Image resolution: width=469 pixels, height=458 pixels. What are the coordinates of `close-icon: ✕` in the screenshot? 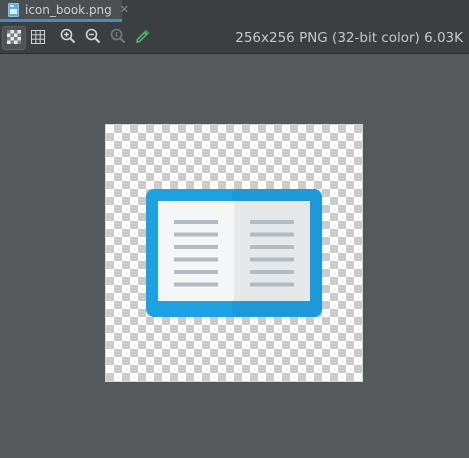 It's located at (124, 9).